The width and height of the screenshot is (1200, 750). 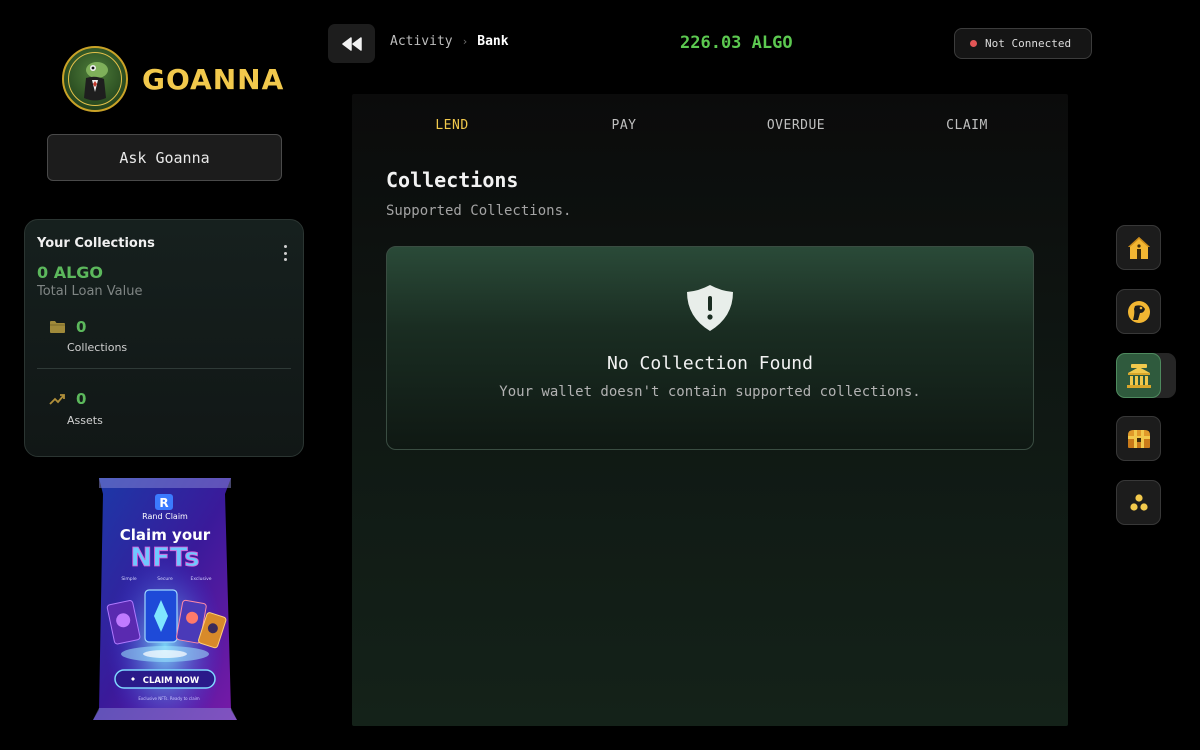 What do you see at coordinates (81, 399) in the screenshot?
I see `assets-count: 0` at bounding box center [81, 399].